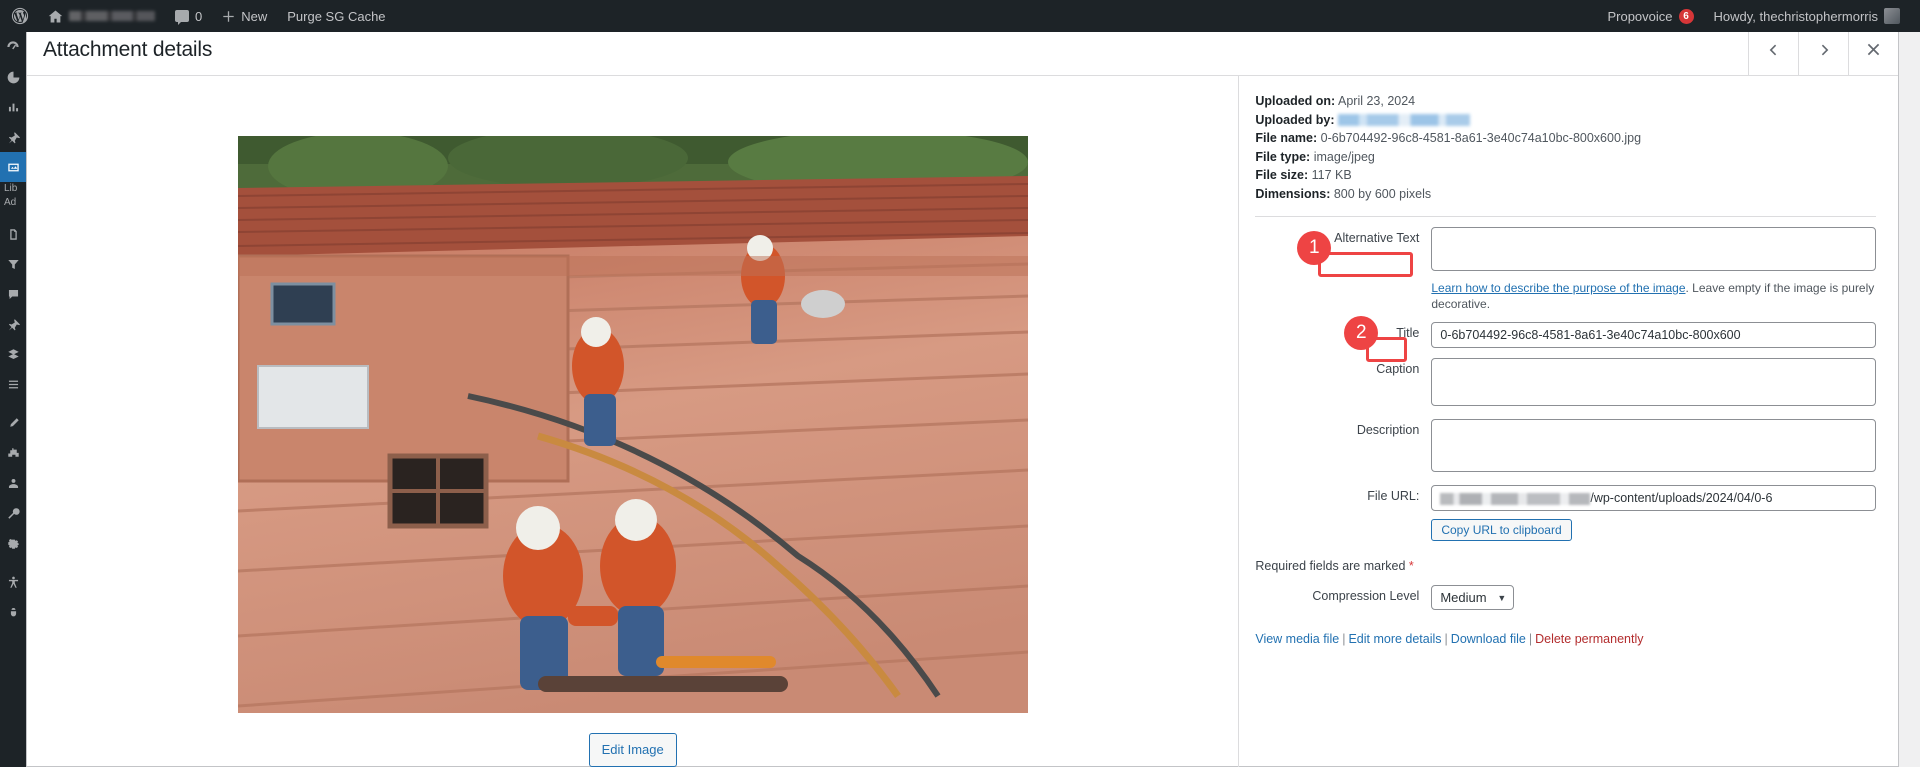 Image resolution: width=1920 pixels, height=767 pixels. Describe the element at coordinates (13, 543) in the screenshot. I see `sidebar-item-settings` at that location.